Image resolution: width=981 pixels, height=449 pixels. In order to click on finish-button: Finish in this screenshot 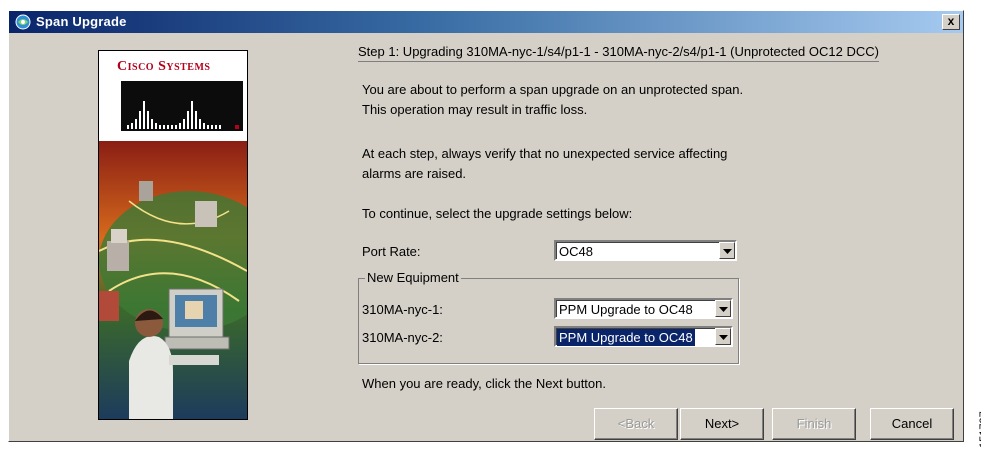, I will do `click(814, 424)`.